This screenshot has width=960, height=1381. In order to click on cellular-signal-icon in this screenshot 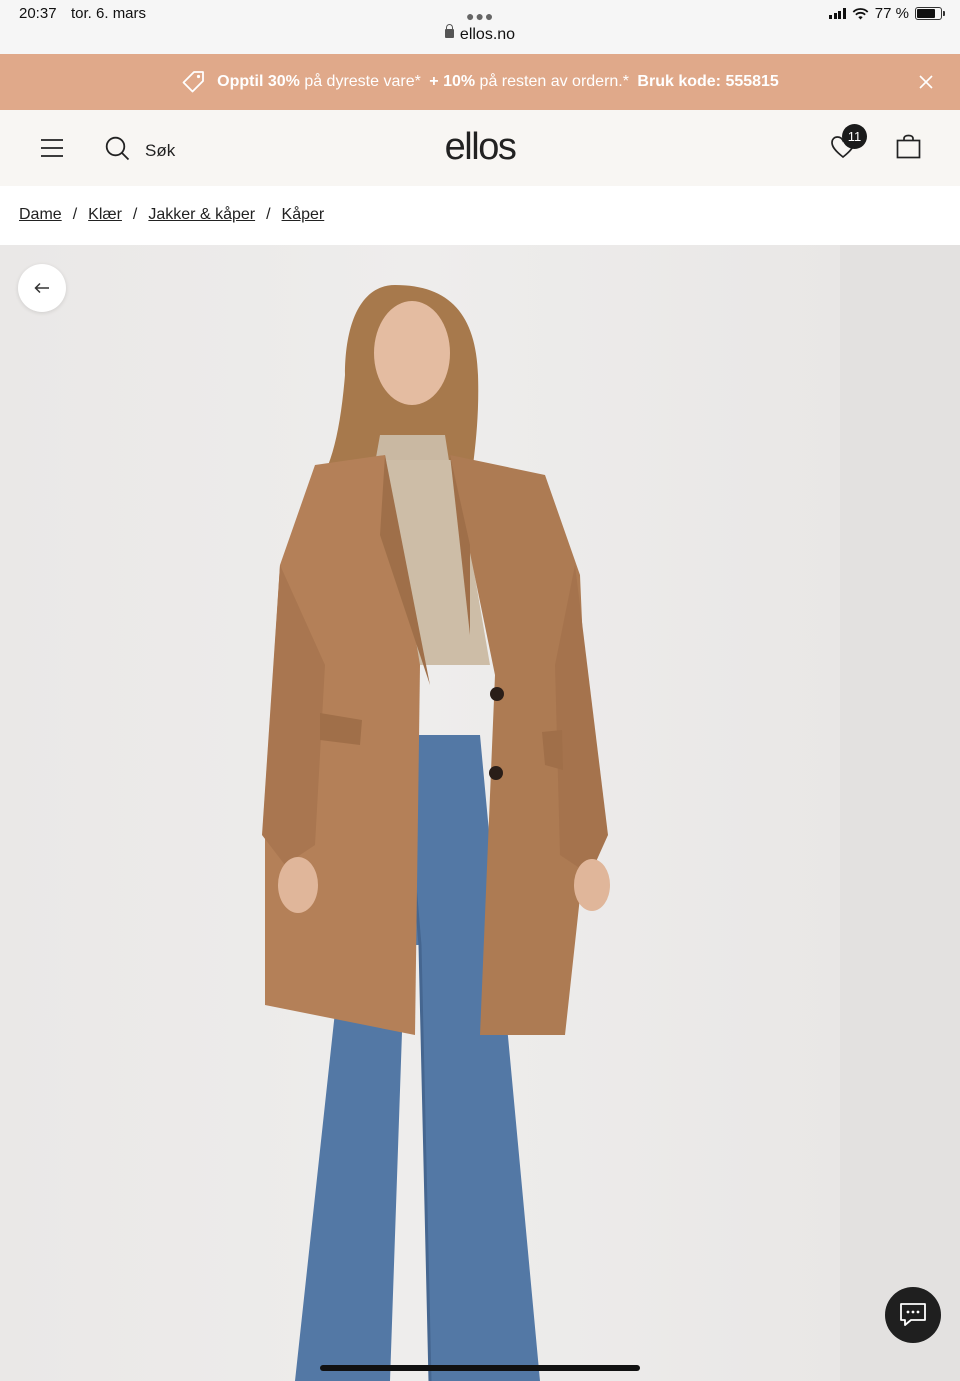, I will do `click(837, 13)`.